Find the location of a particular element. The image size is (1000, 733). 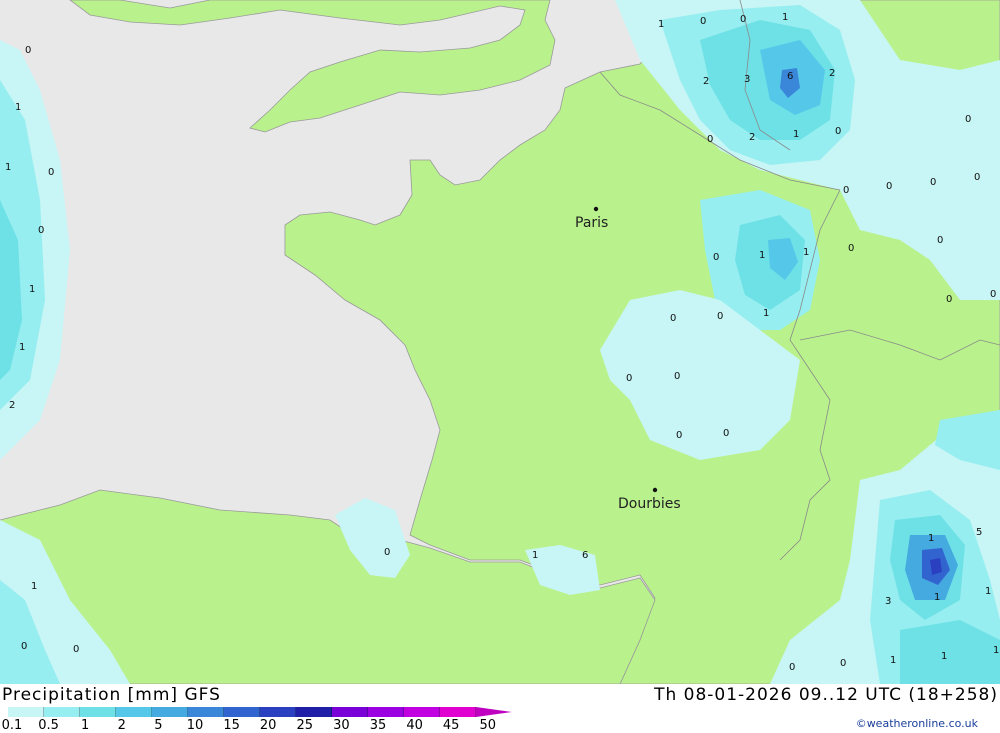

scale-arrow is located at coordinates (494, 712).